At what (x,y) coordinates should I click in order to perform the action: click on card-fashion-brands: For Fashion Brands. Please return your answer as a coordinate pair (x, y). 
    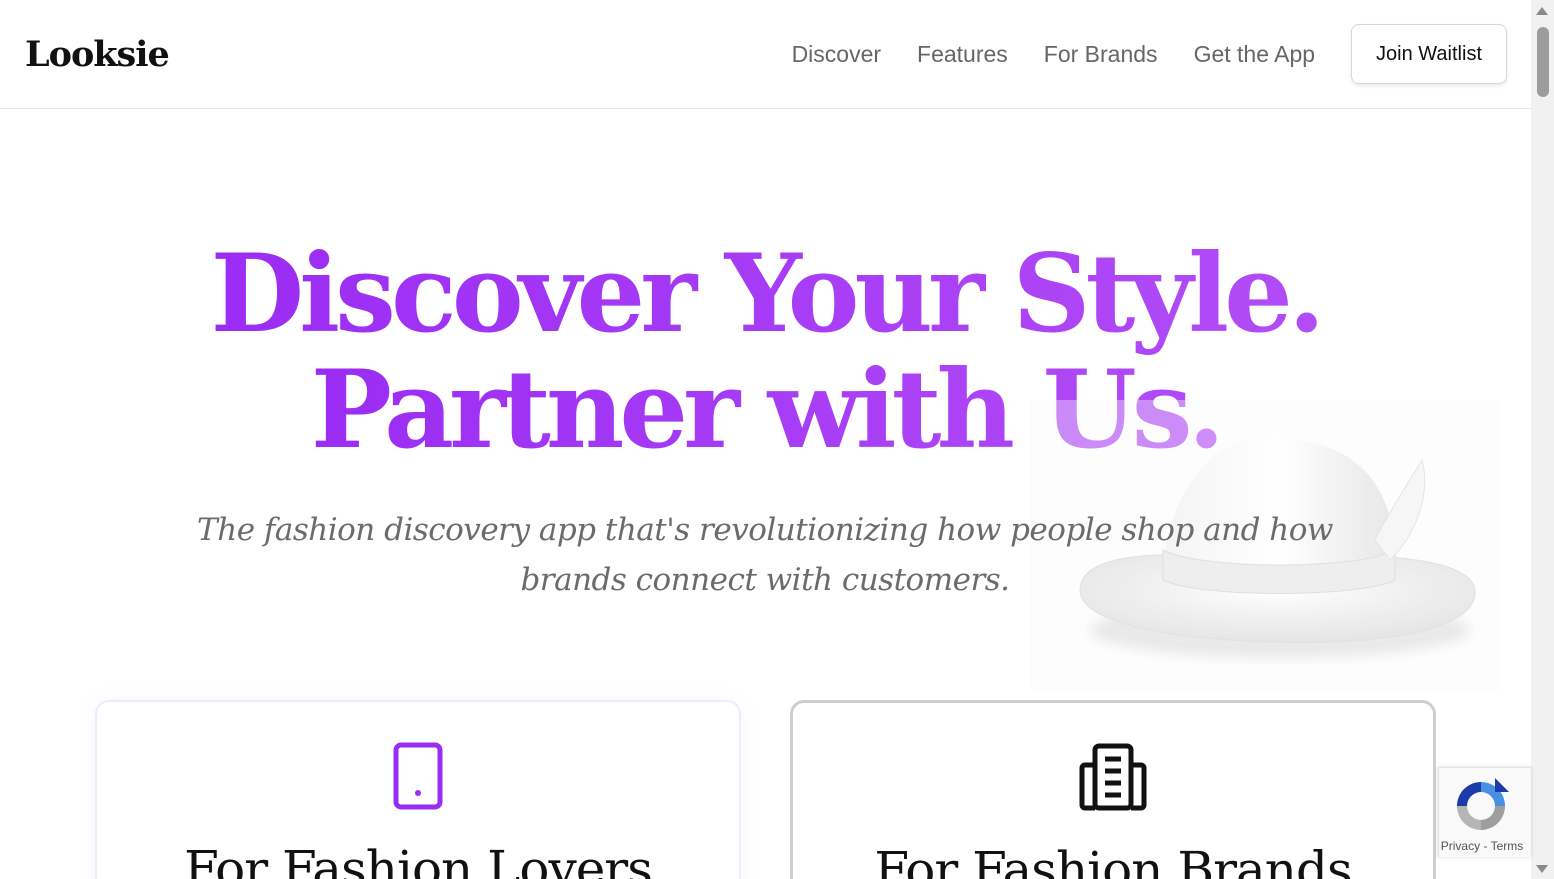
    Looking at the image, I should click on (1113, 789).